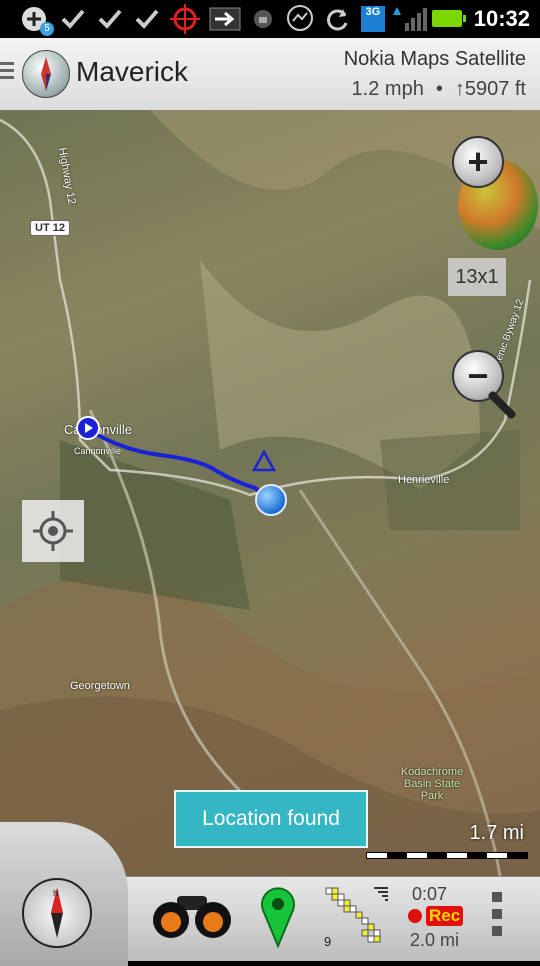 The image size is (540, 966). What do you see at coordinates (497, 917) in the screenshot?
I see `overflow-menu-icon` at bounding box center [497, 917].